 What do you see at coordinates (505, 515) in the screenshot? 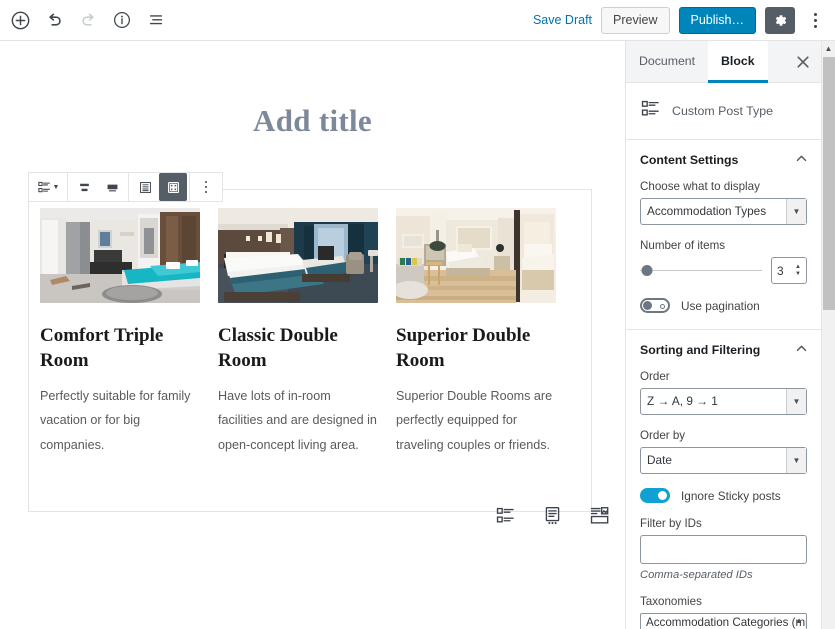
I see `custom-post-type-block-icon` at bounding box center [505, 515].